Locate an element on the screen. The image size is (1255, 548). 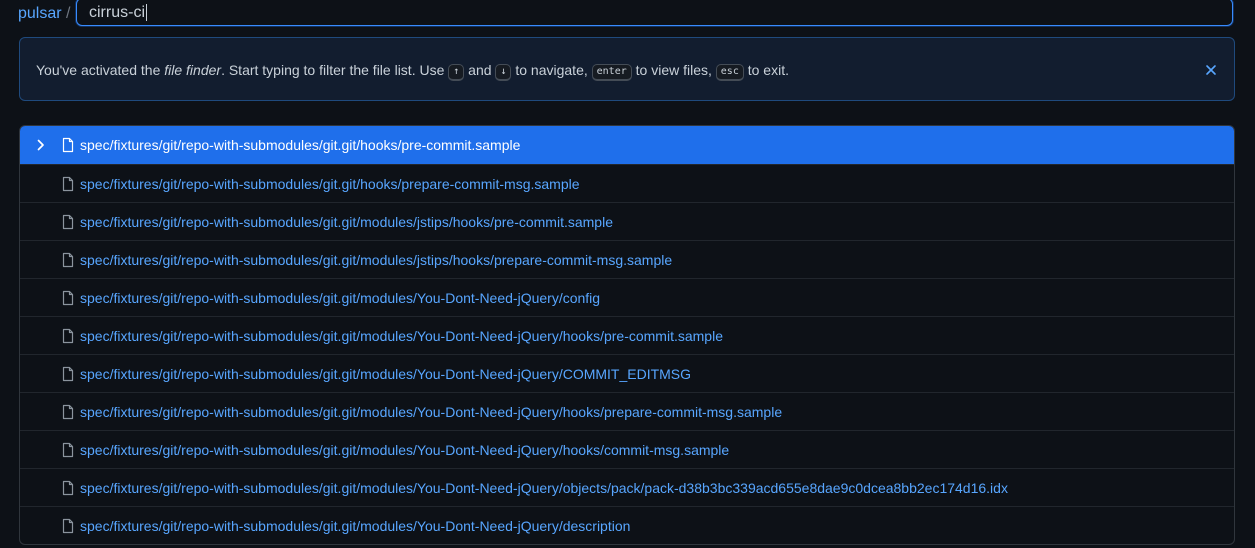
key-enter-hint: enter is located at coordinates (611, 72).